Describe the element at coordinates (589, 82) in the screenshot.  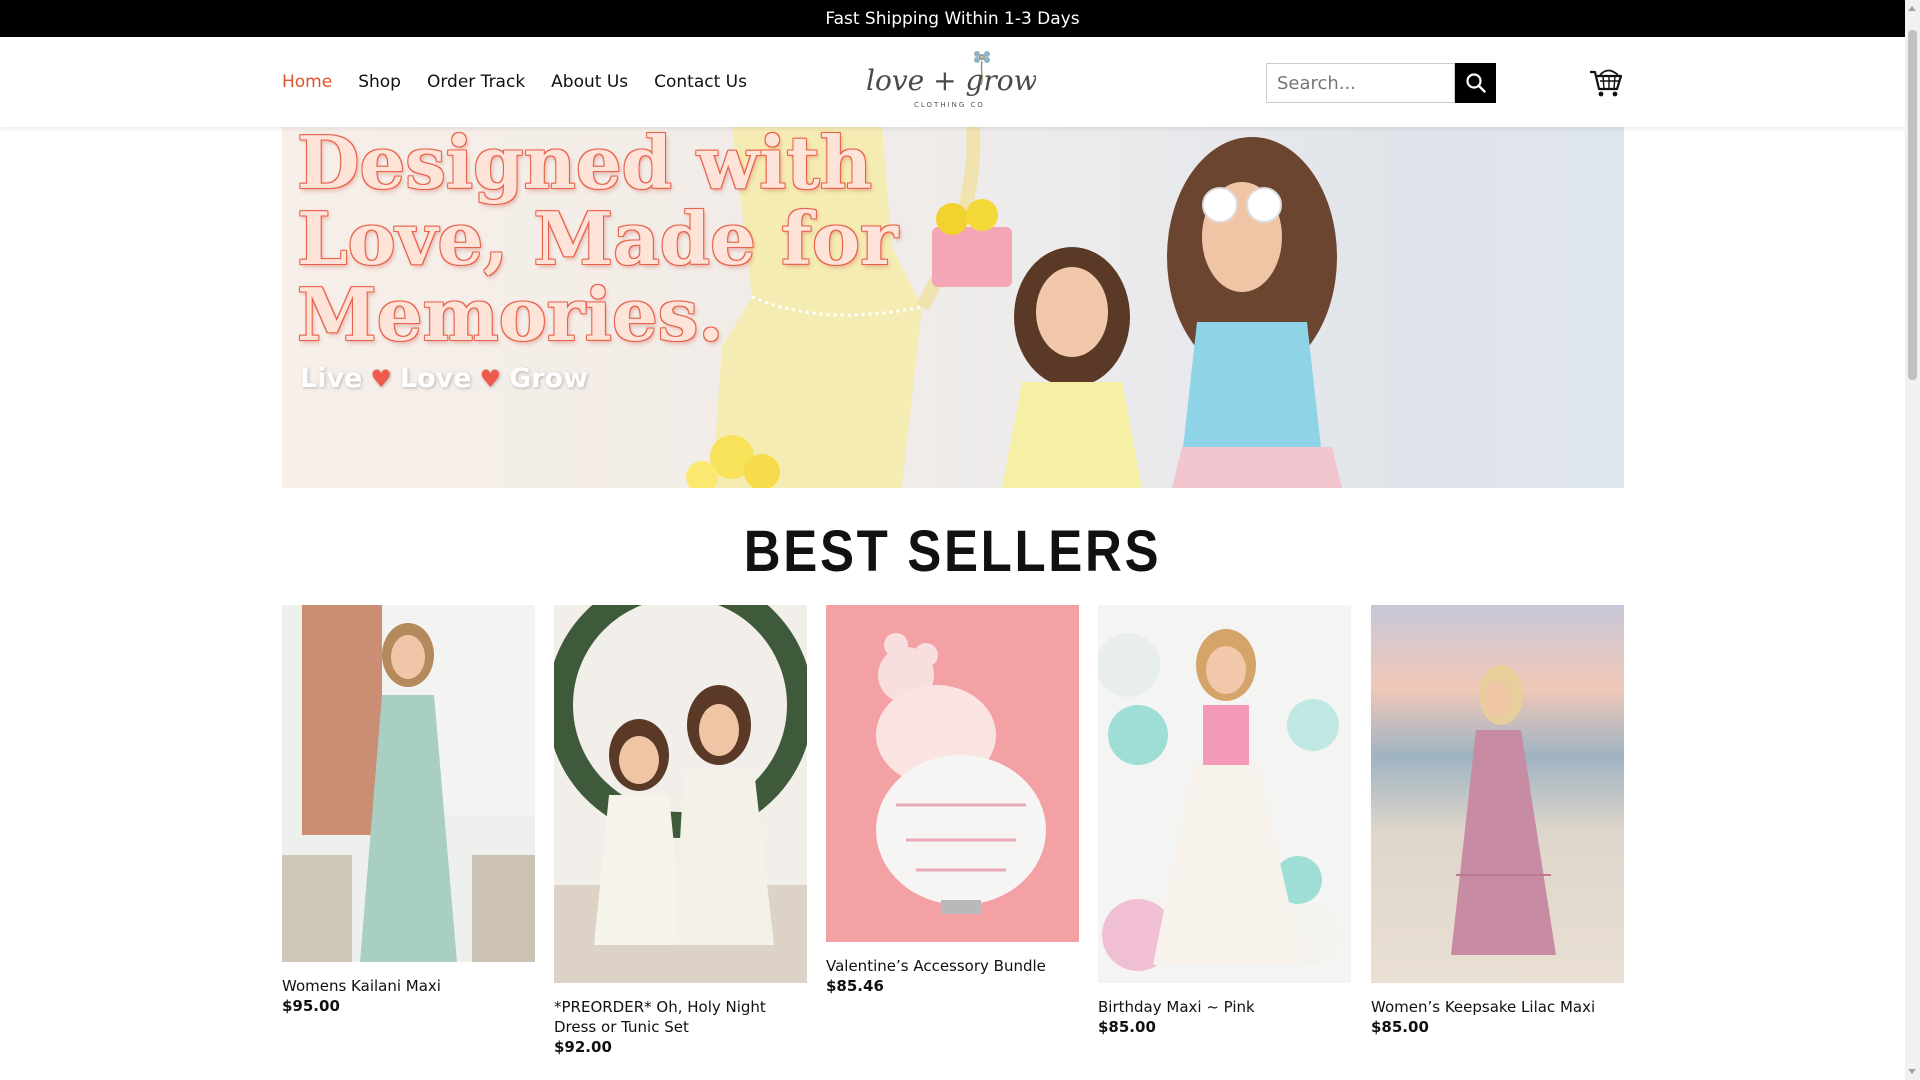
I see `nav-about-us: About Us` at that location.